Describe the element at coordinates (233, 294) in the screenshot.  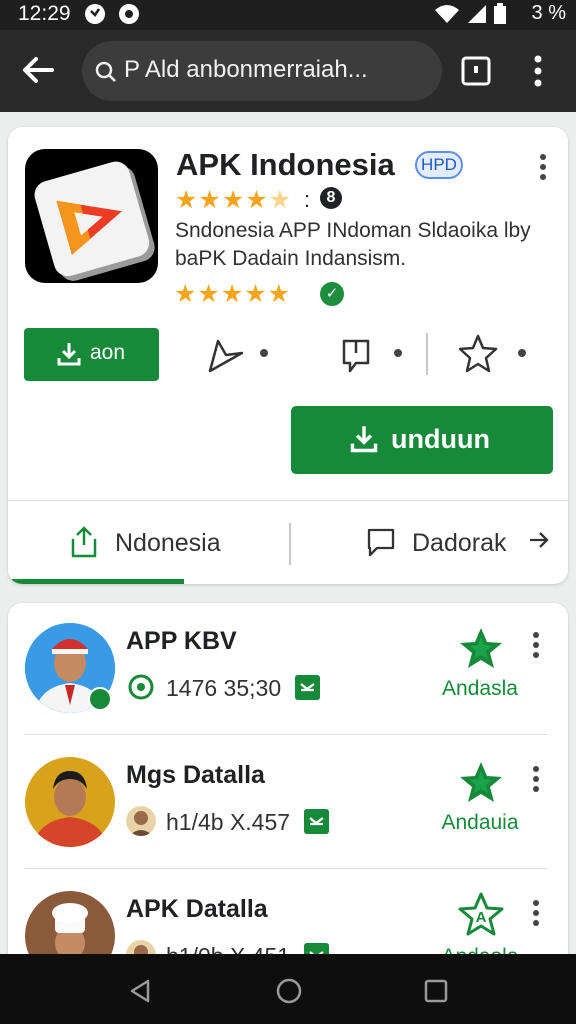
I see `rating-stars-full: ★★★★★` at that location.